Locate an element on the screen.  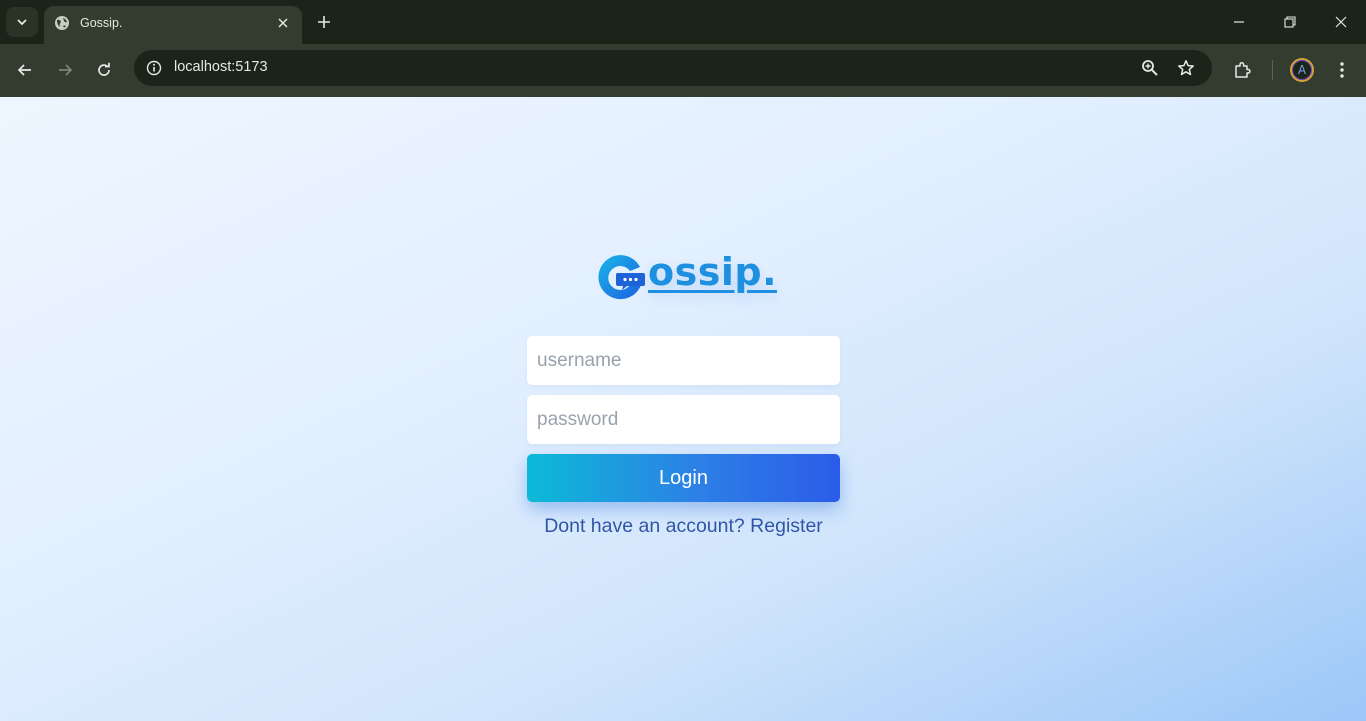
window-close-button is located at coordinates (1341, 22).